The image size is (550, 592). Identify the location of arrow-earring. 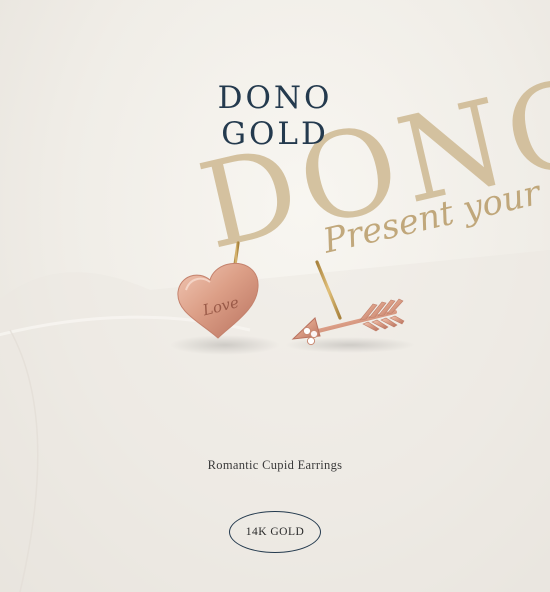
(348, 303).